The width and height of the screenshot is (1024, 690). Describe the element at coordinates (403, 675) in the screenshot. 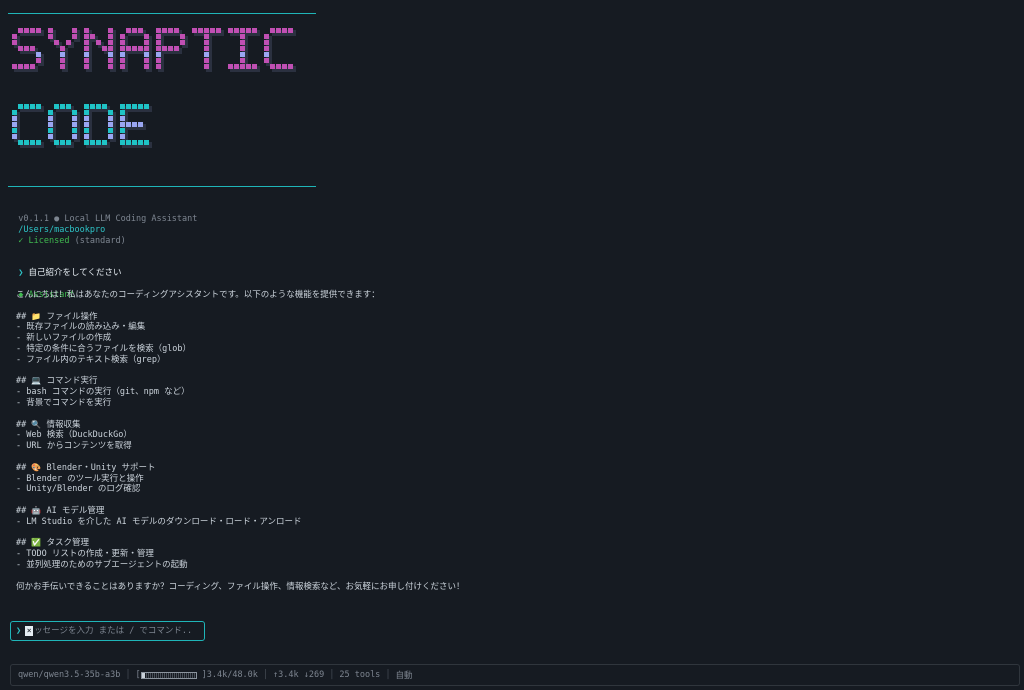

I see `mode-indicator: 自動` at that location.